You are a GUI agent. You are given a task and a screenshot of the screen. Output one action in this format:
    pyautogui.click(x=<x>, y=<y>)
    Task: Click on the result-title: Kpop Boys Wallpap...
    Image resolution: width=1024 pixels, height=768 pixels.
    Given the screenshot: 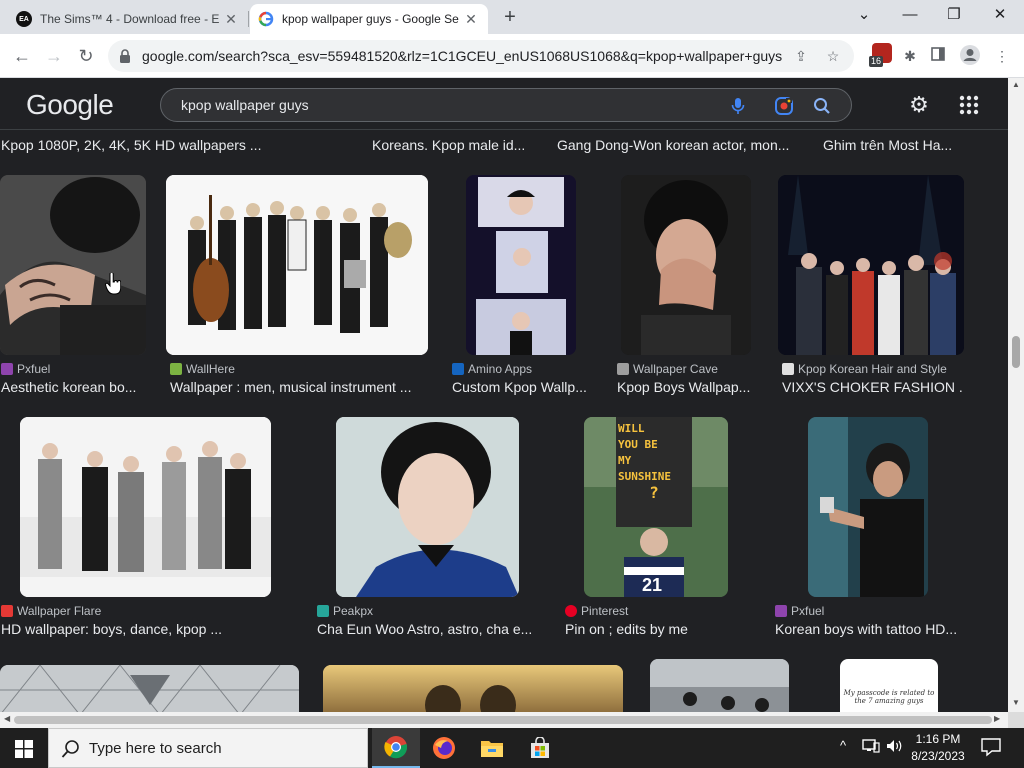 What is the action you would take?
    pyautogui.click(x=687, y=387)
    